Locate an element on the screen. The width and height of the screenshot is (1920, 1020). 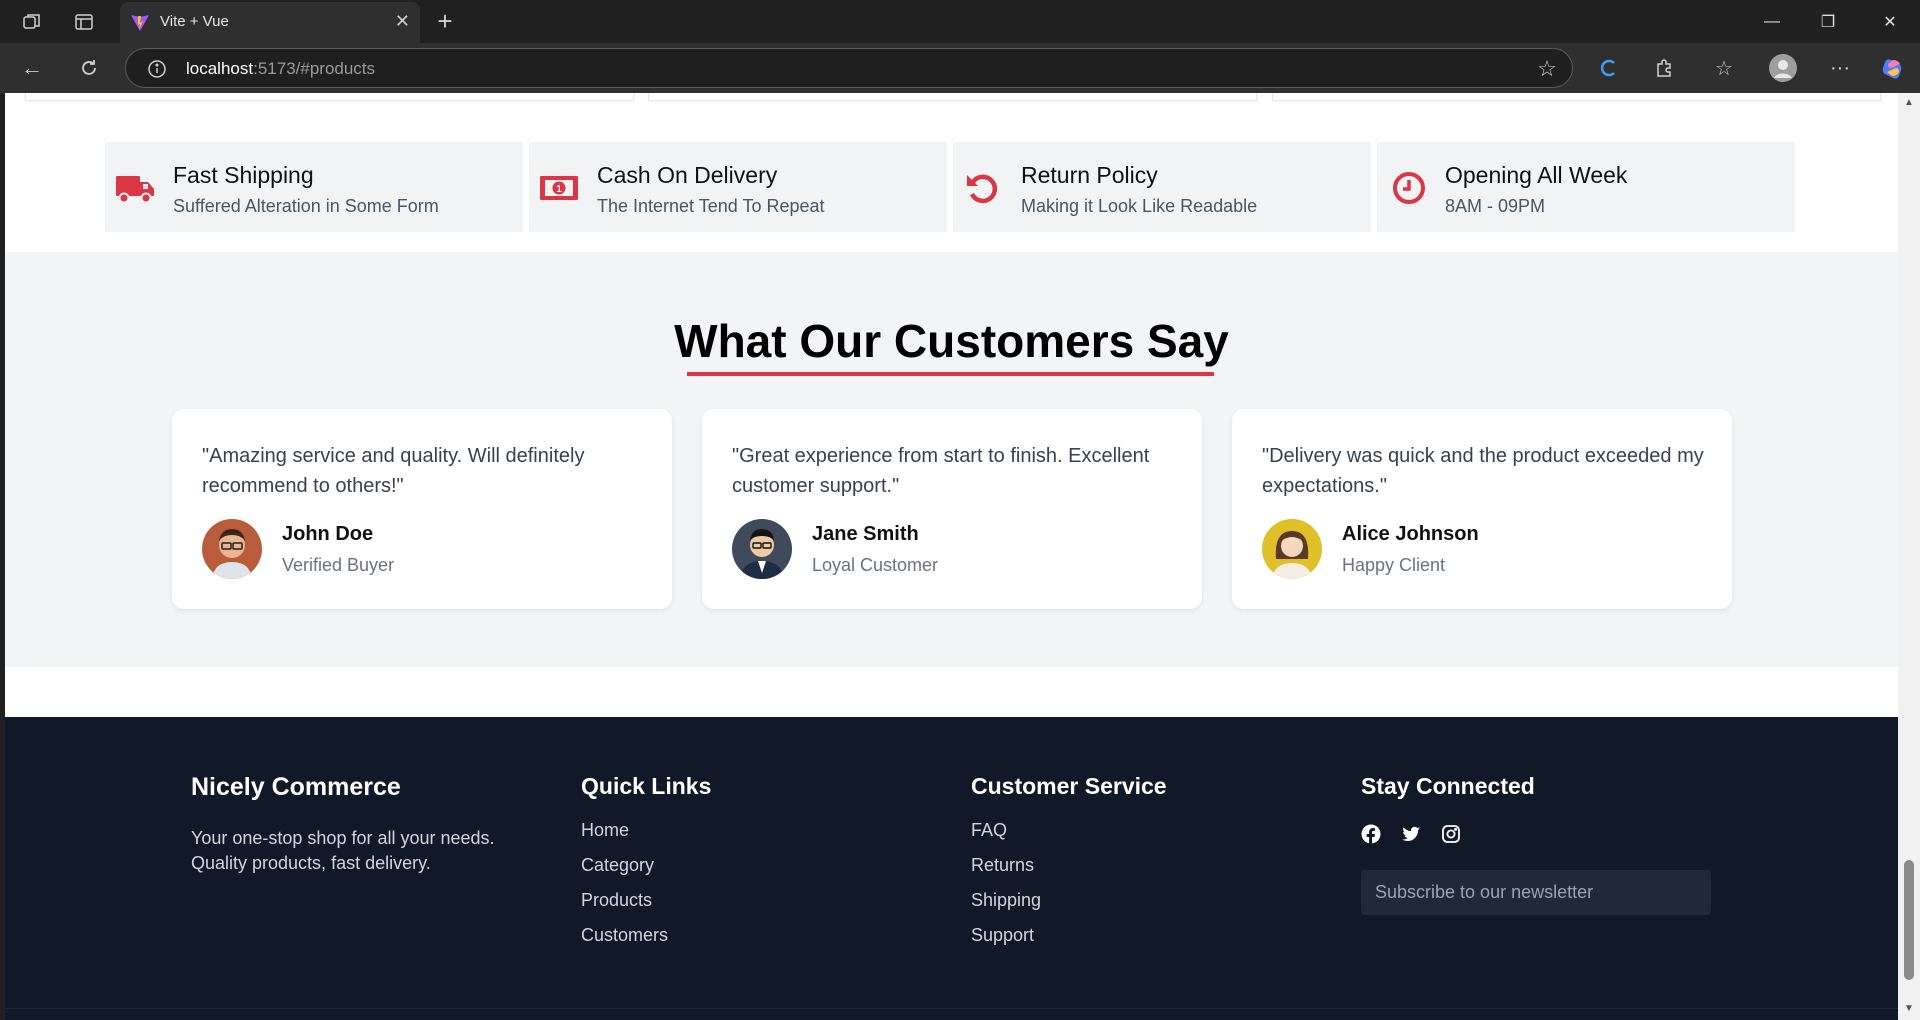
new-tab-icon: + is located at coordinates (445, 21).